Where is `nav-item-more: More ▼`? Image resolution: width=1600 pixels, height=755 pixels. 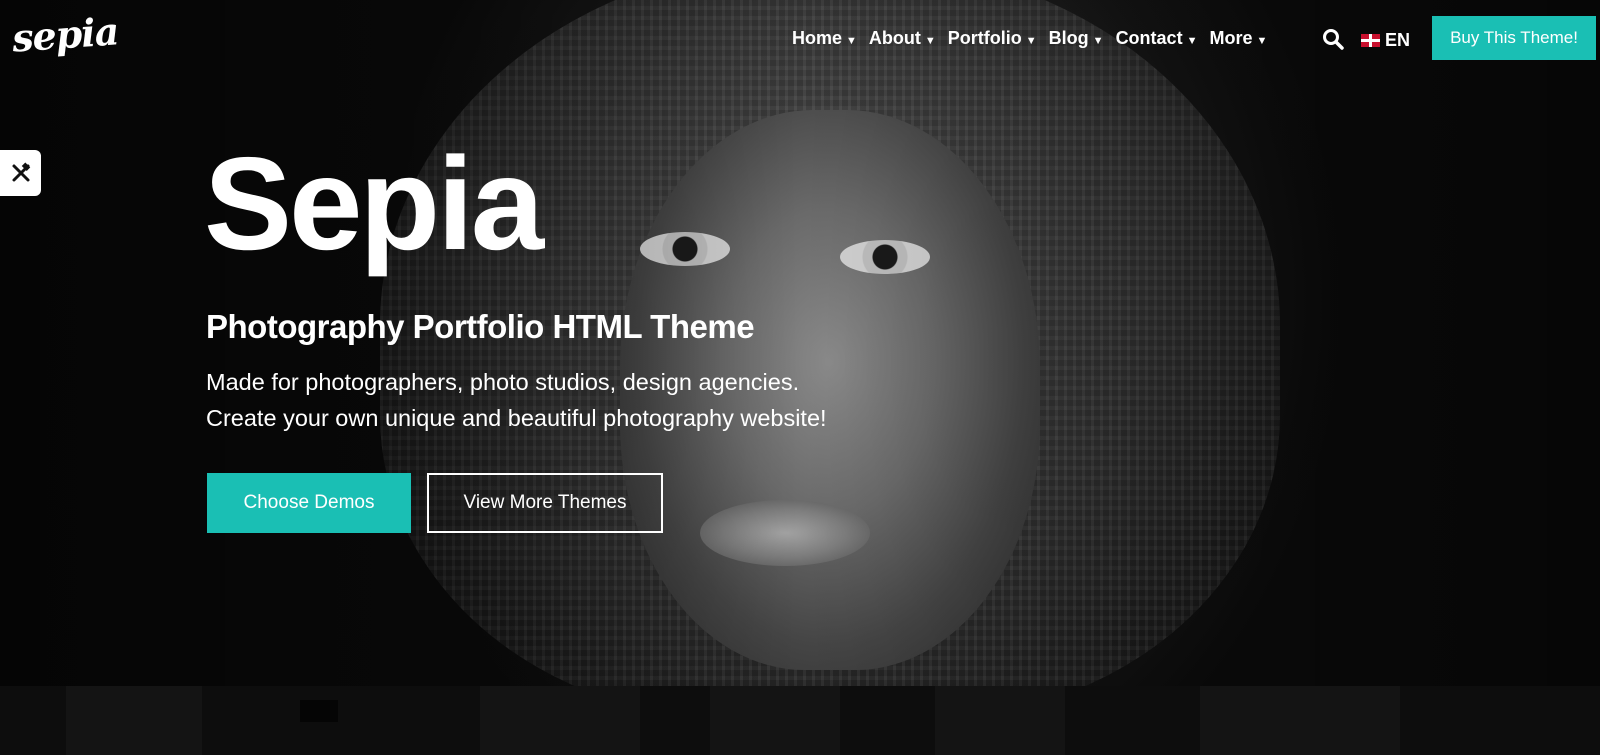
nav-item-more: More ▼ is located at coordinates (1238, 38).